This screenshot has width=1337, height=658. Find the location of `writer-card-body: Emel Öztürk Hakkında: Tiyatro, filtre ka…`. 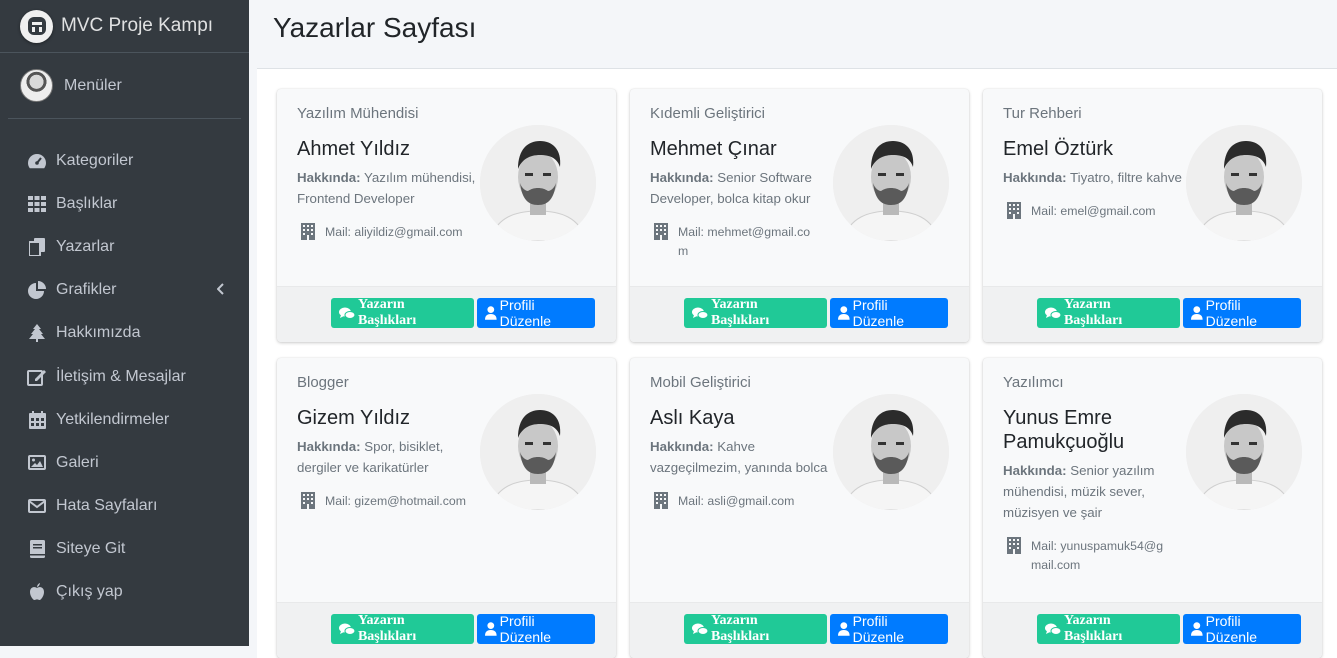

writer-card-body: Emel Öztürk Hakkında: Tiyatro, filtre ka… is located at coordinates (1152, 183).